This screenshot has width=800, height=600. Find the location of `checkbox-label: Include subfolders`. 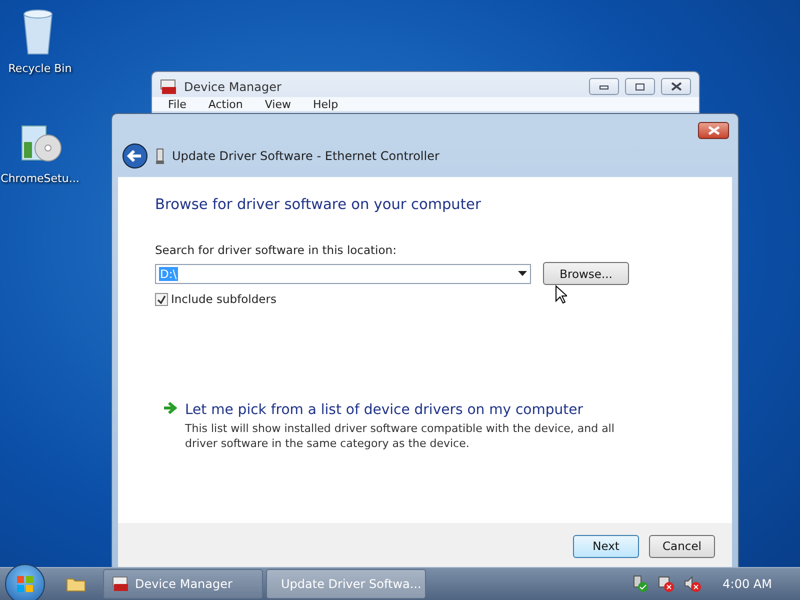

checkbox-label: Include subfolders is located at coordinates (223, 299).